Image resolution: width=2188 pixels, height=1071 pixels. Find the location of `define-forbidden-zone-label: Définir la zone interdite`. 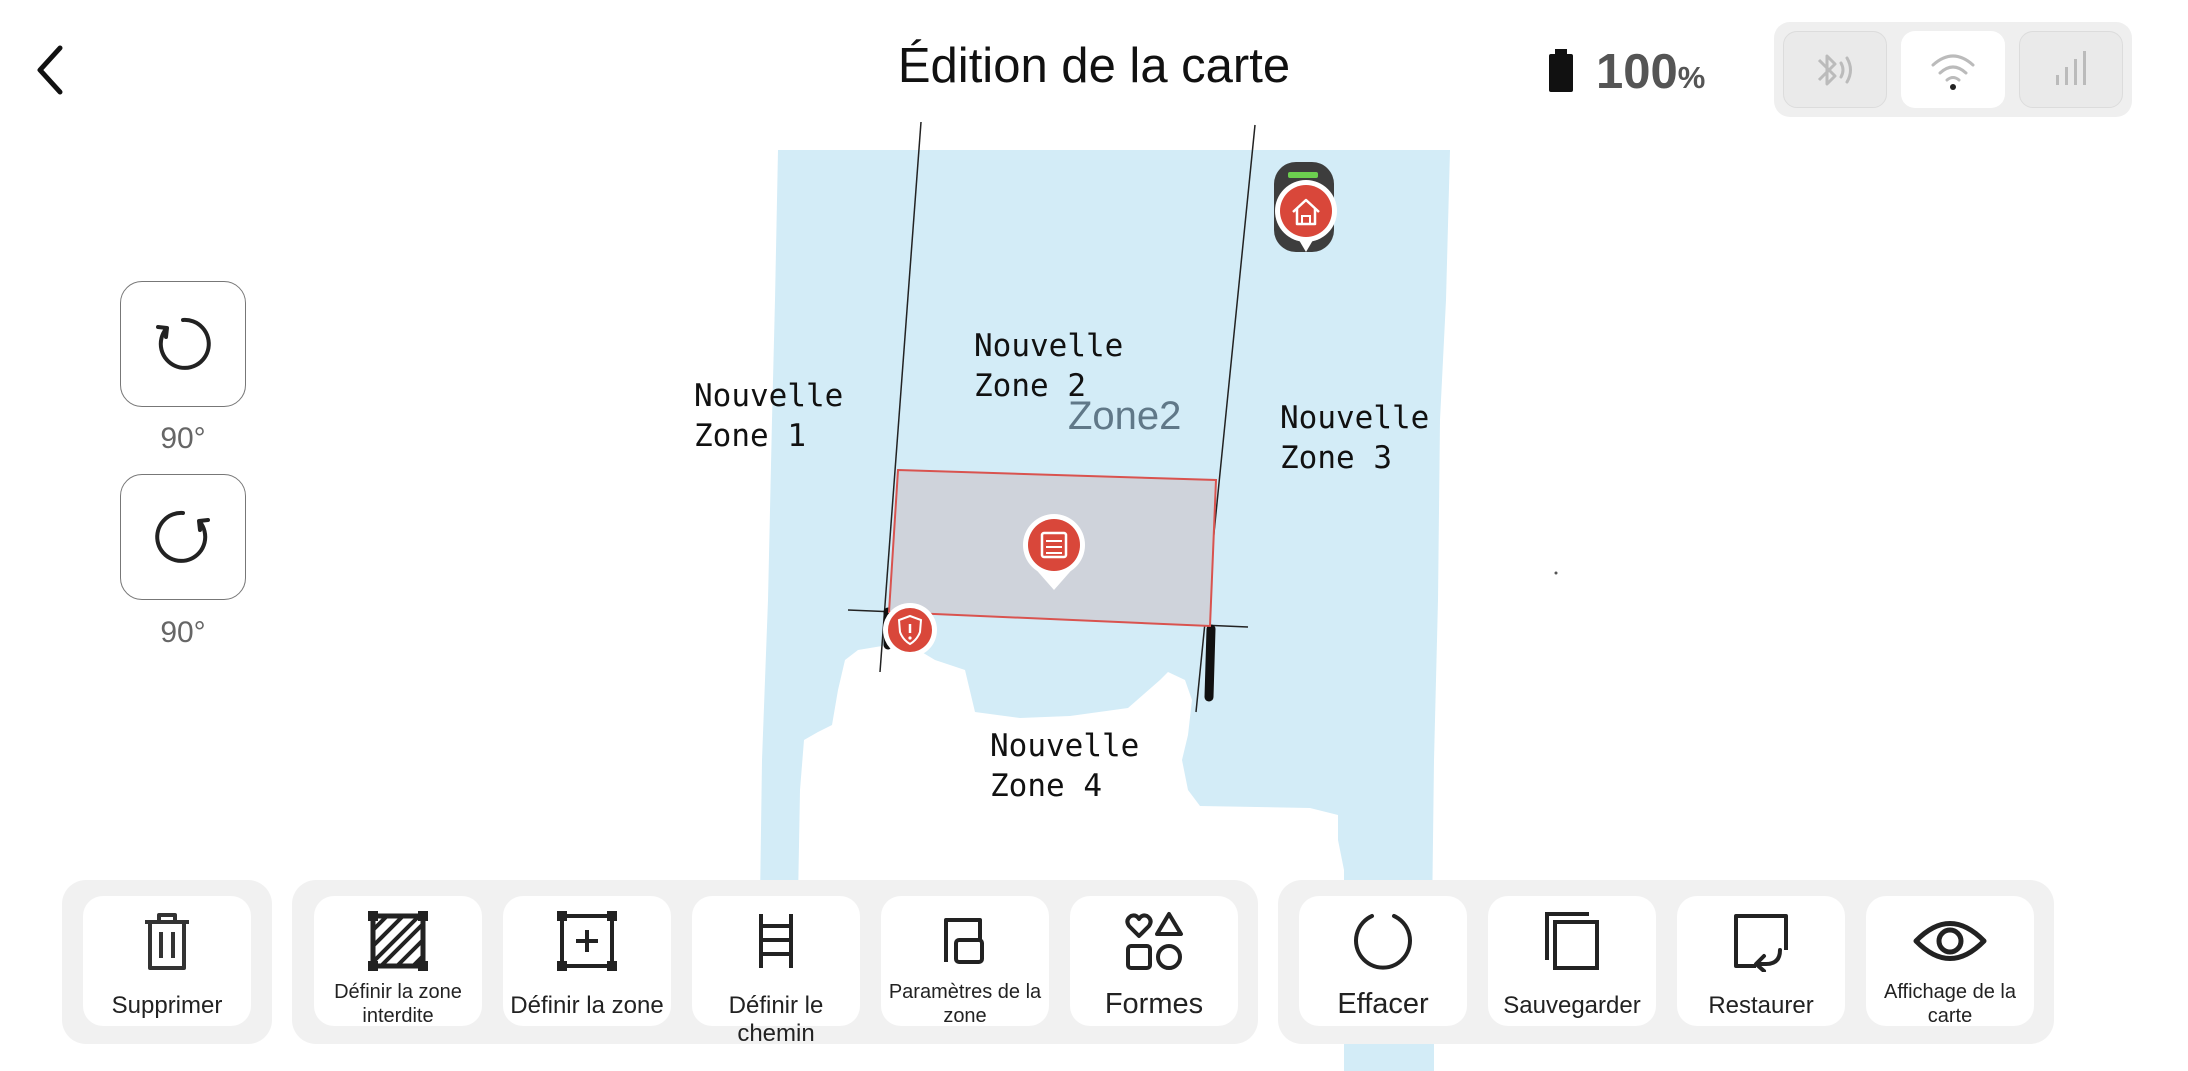

define-forbidden-zone-label: Définir la zone interdite is located at coordinates (398, 1004).